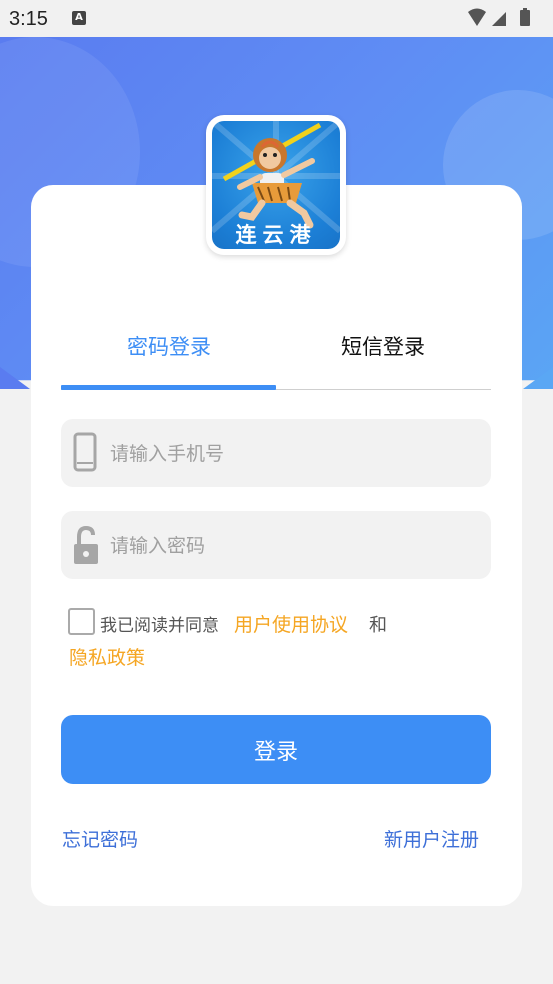  I want to click on phone-icon, so click(85, 455).